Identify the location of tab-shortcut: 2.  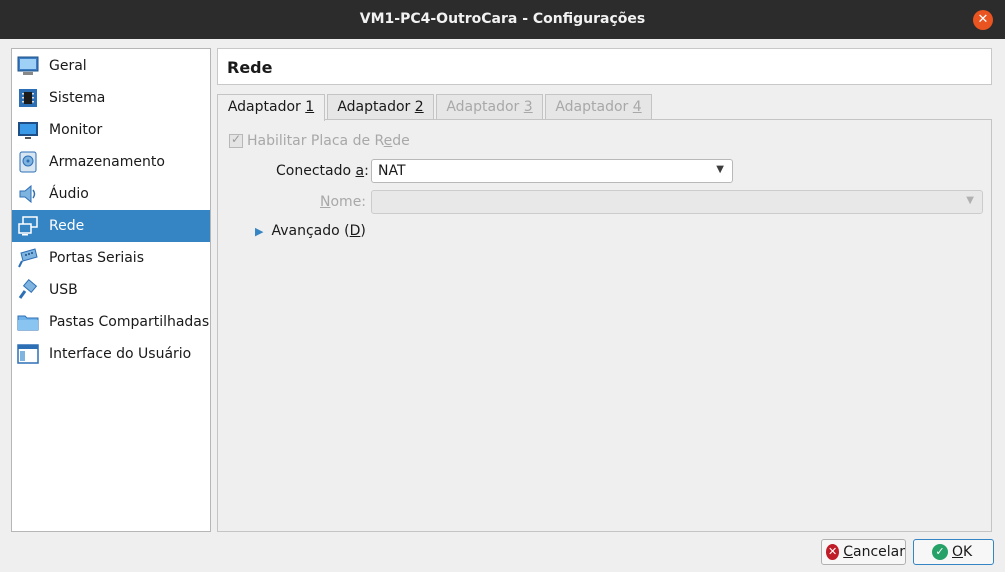
(419, 107).